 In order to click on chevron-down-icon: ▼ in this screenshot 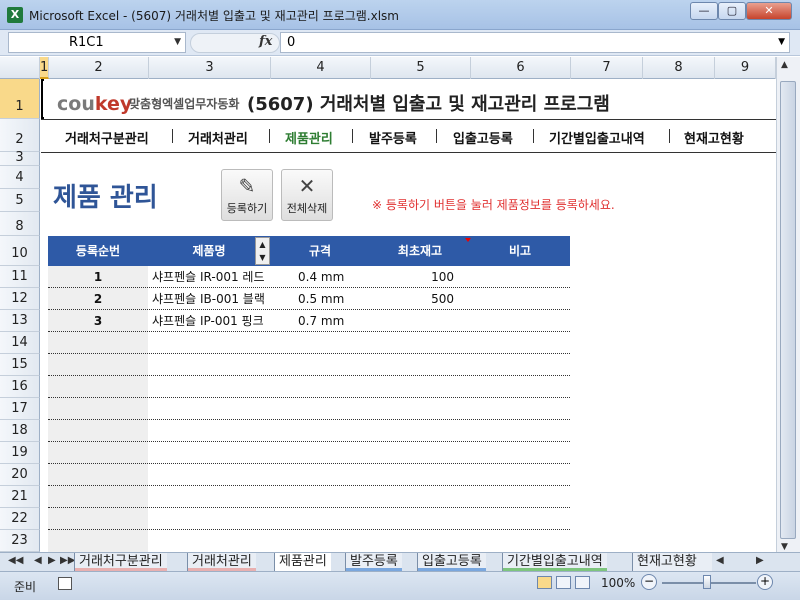, I will do `click(177, 42)`.